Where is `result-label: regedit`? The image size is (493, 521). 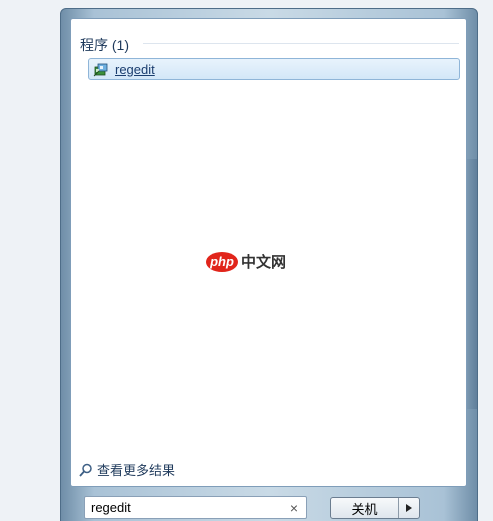
result-label: regedit is located at coordinates (135, 69).